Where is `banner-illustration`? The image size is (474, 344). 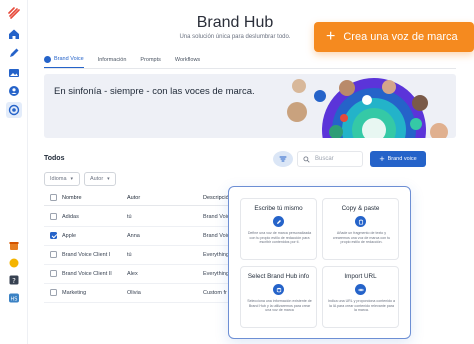
banner-illustration is located at coordinates (367, 108).